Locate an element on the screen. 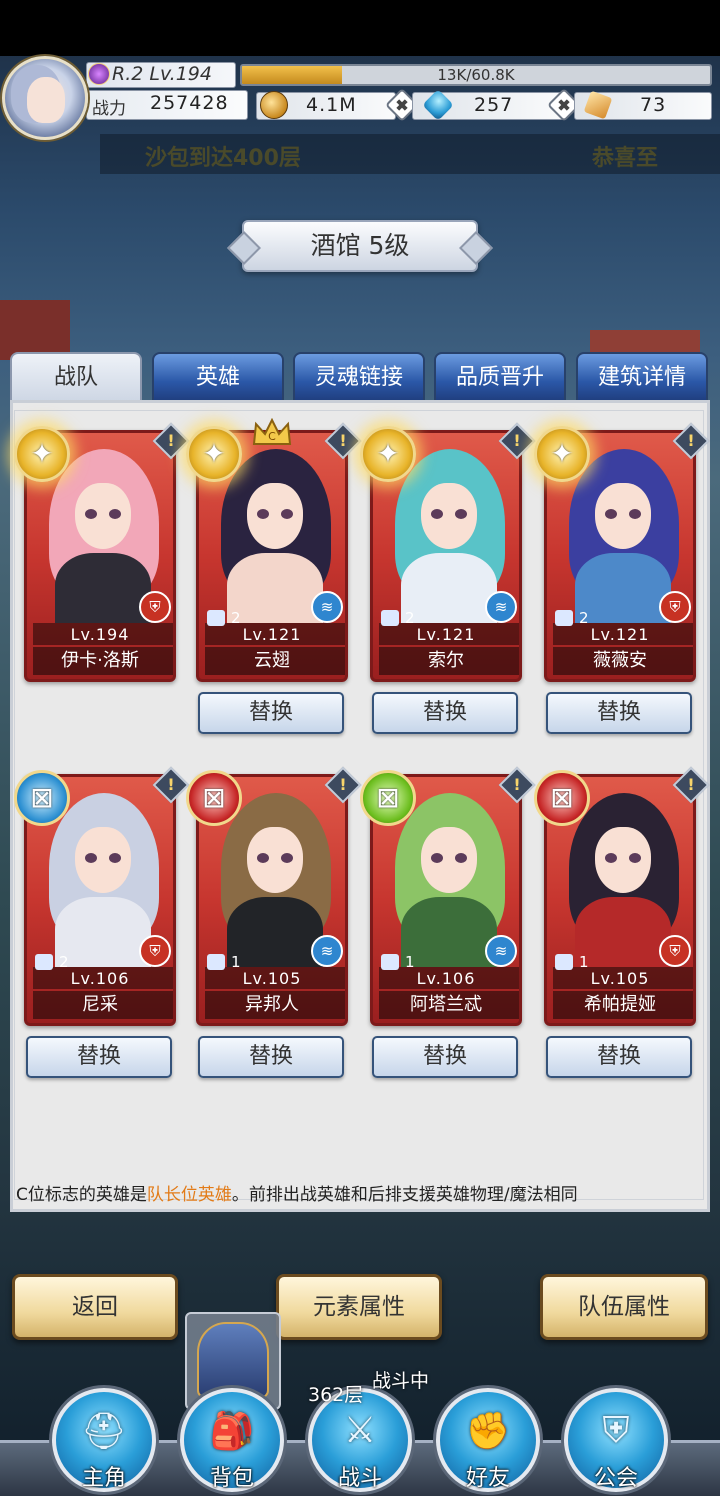 This screenshot has height=1496, width=720. hero-name: 云翅 is located at coordinates (272, 660).